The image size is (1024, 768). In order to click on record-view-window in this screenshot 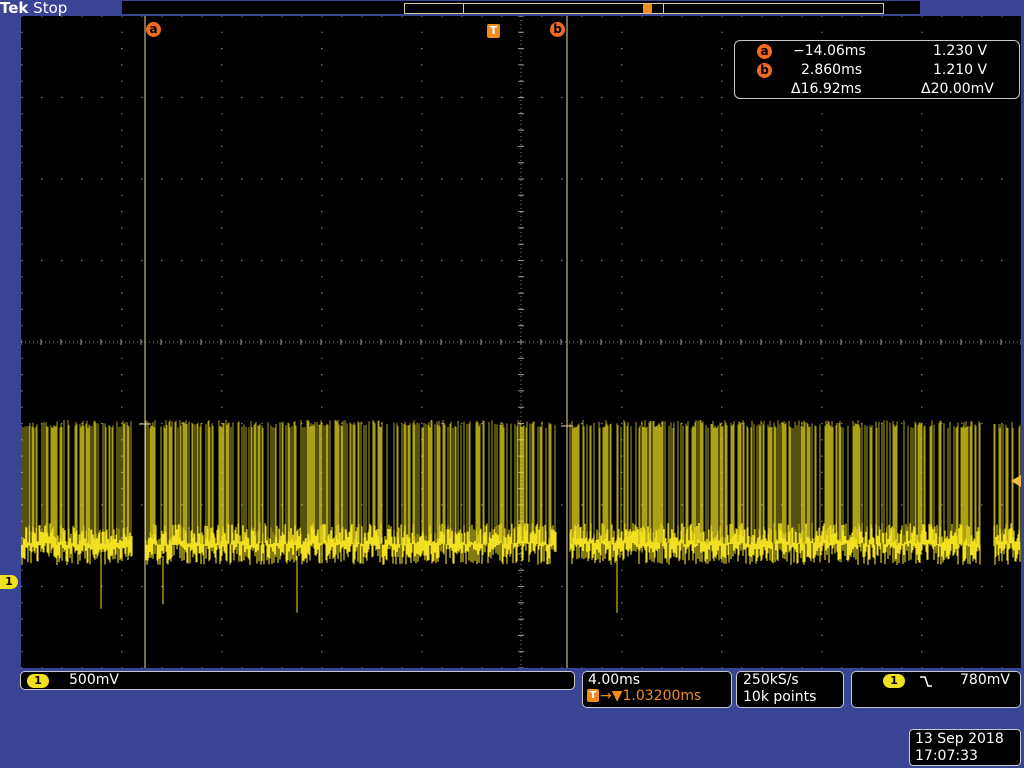, I will do `click(644, 8)`.